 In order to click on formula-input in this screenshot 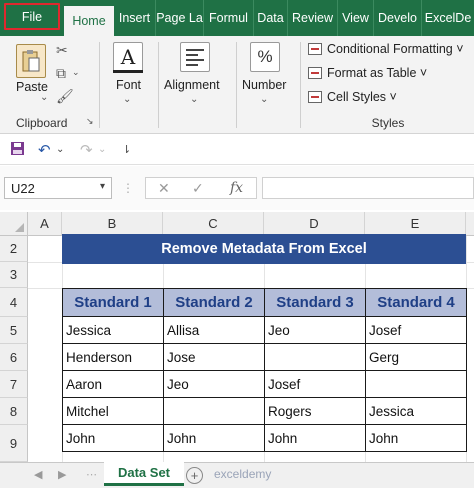, I will do `click(368, 188)`.